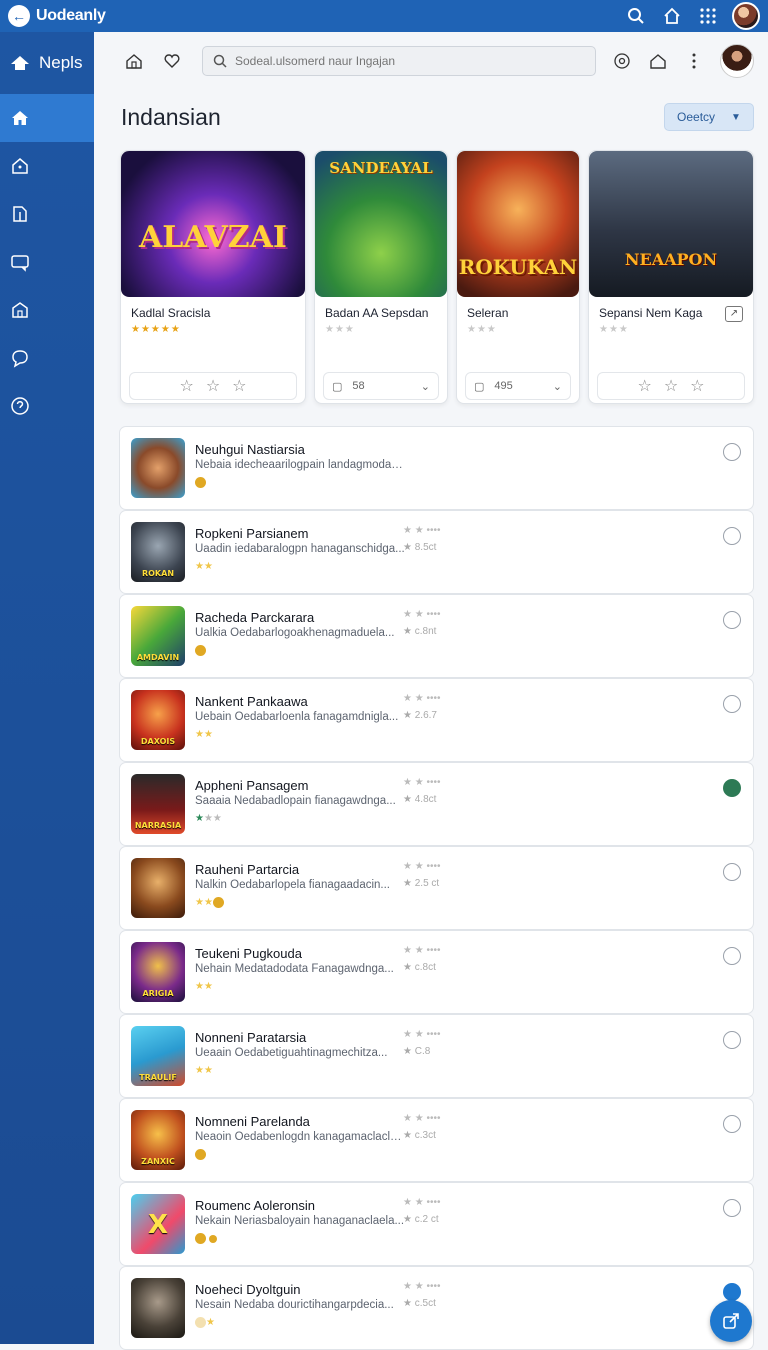 This screenshot has height=1350, width=768. Describe the element at coordinates (47, 214) in the screenshot. I see `sidebar-item-library` at that location.